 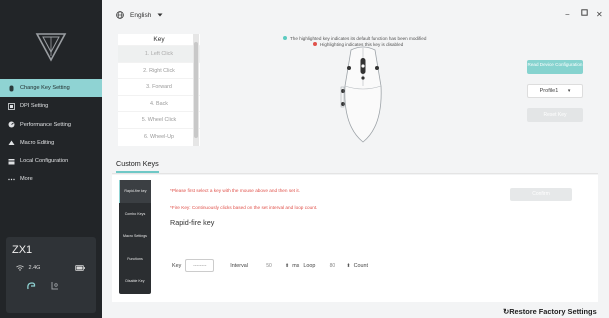 What do you see at coordinates (159, 70) in the screenshot?
I see `key-item-right-click: 2. Right Click` at bounding box center [159, 70].